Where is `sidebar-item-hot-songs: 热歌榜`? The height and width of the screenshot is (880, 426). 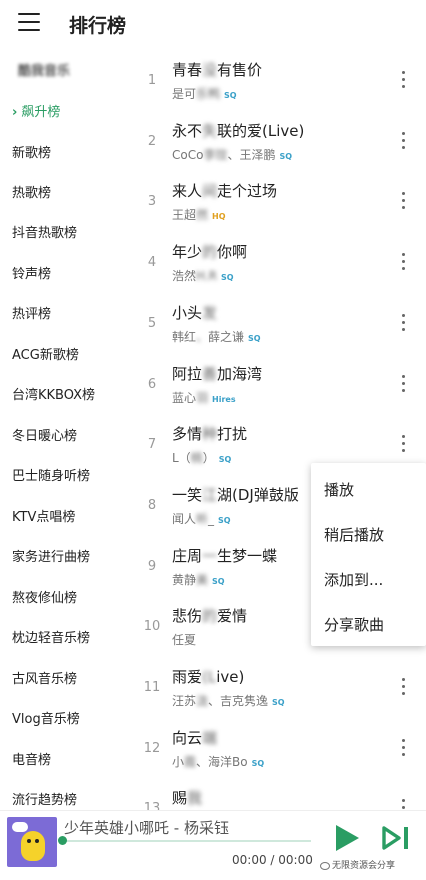
sidebar-item-hot-songs: 热歌榜 is located at coordinates (31, 191).